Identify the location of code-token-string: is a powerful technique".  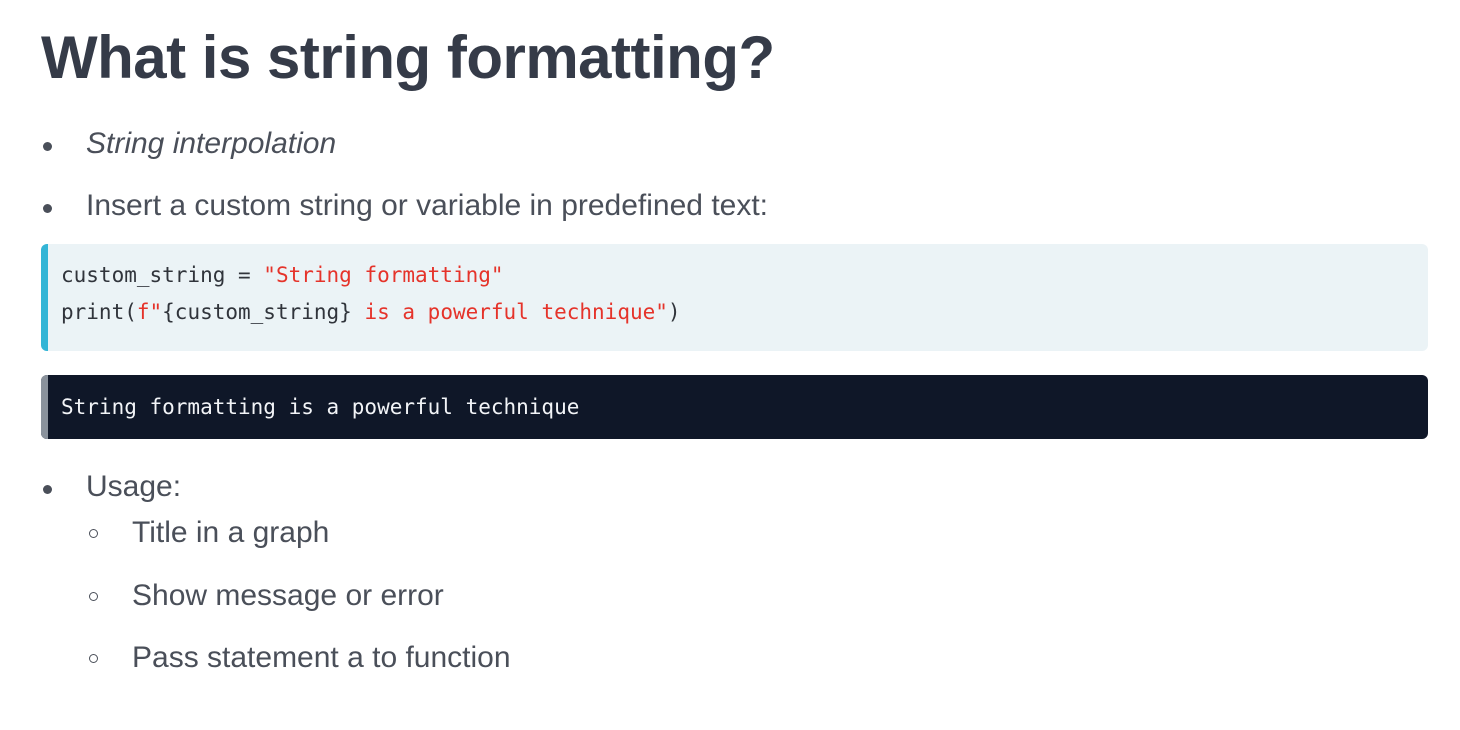
(509, 312).